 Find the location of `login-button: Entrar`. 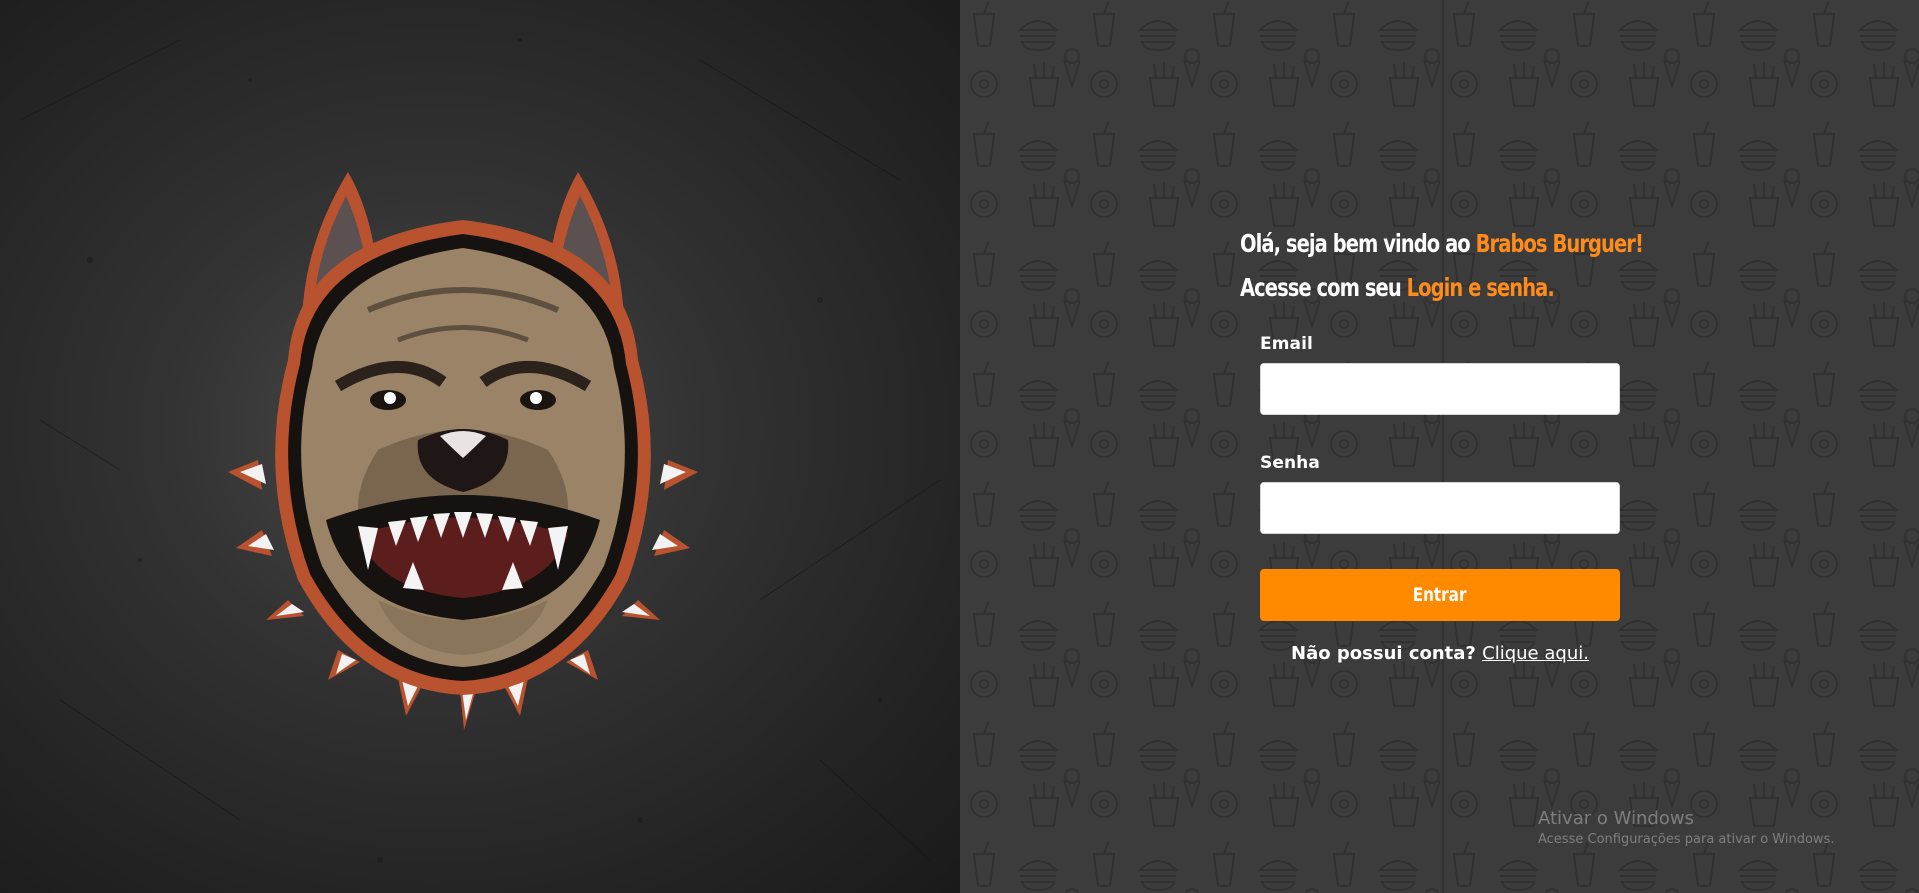

login-button: Entrar is located at coordinates (1440, 595).